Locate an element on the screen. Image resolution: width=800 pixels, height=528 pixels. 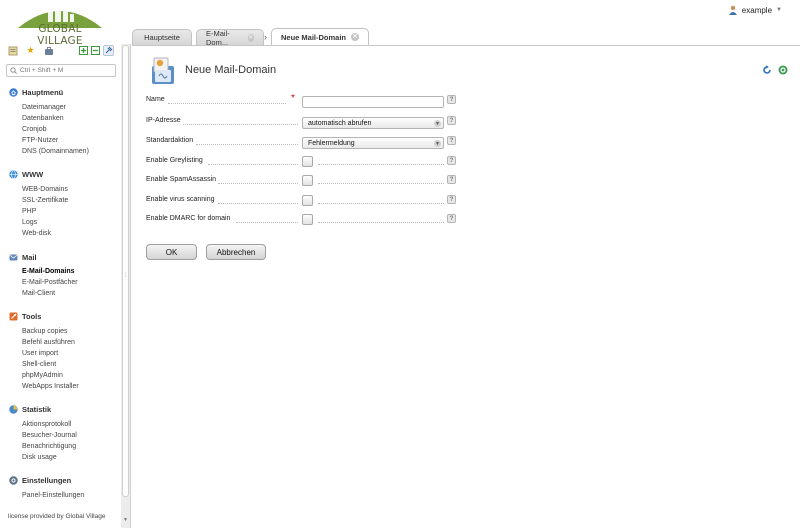
row-spamassassin: Enable SpamAssassin ? is located at coordinates (302, 181).